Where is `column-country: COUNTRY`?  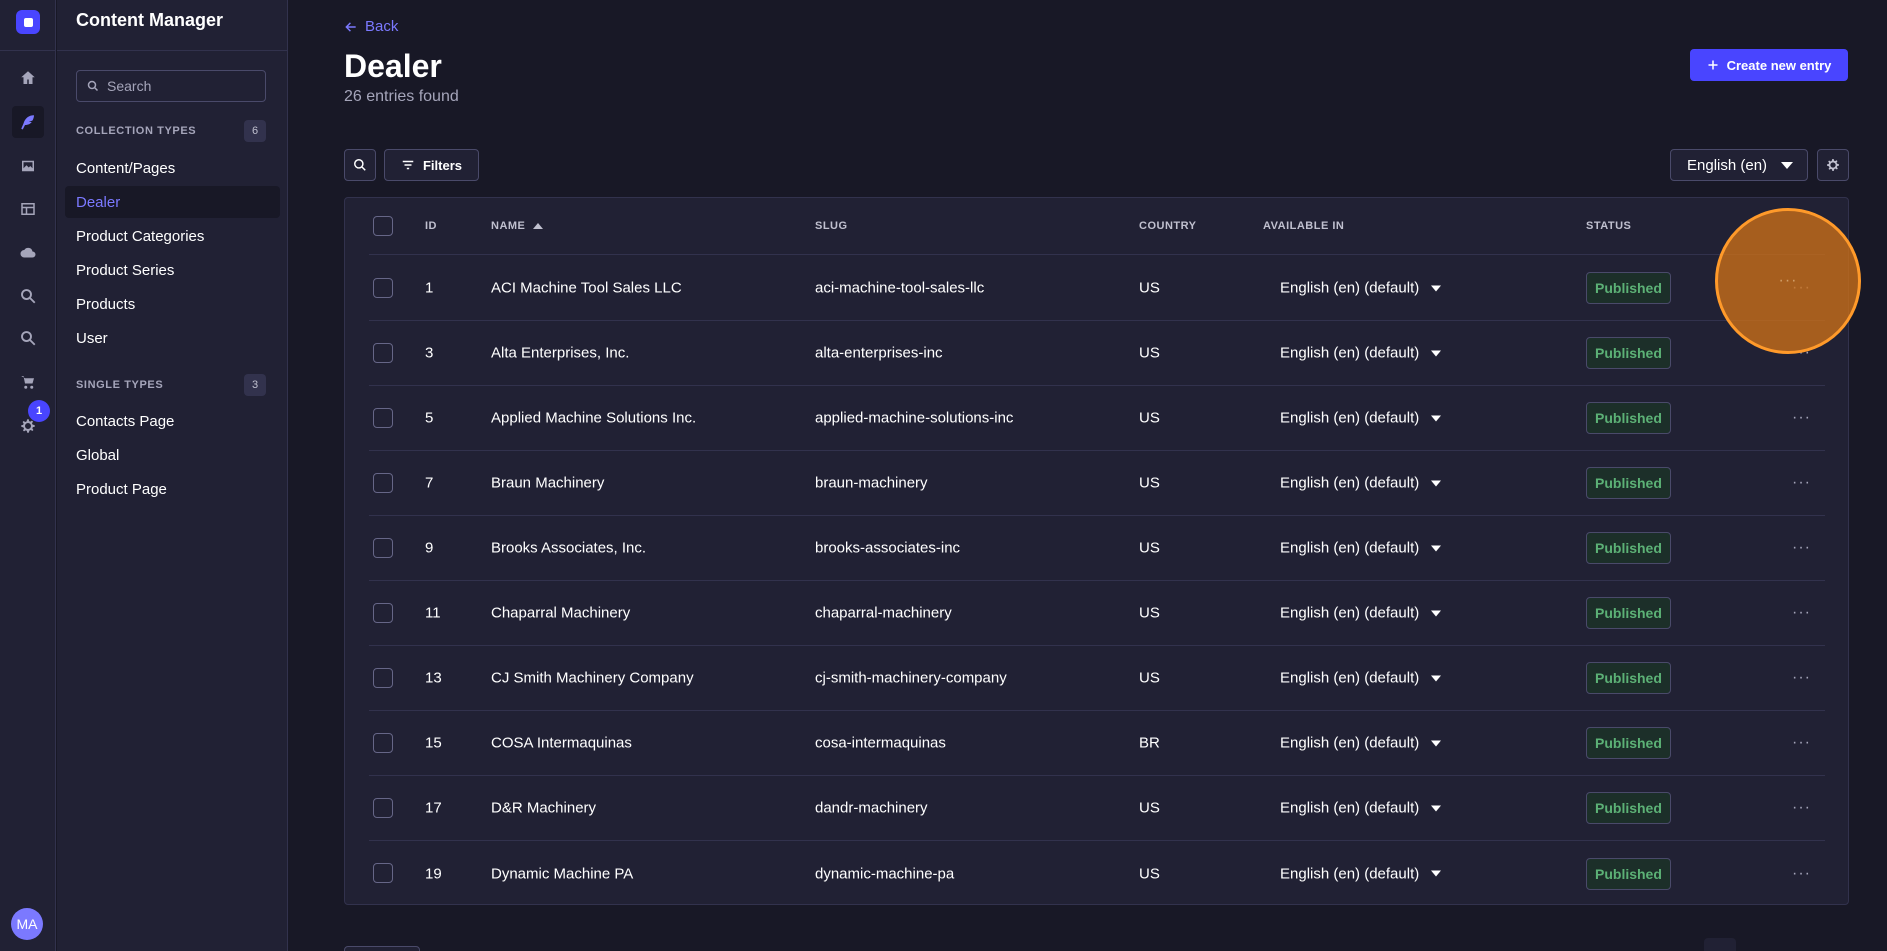
column-country: COUNTRY is located at coordinates (1167, 226).